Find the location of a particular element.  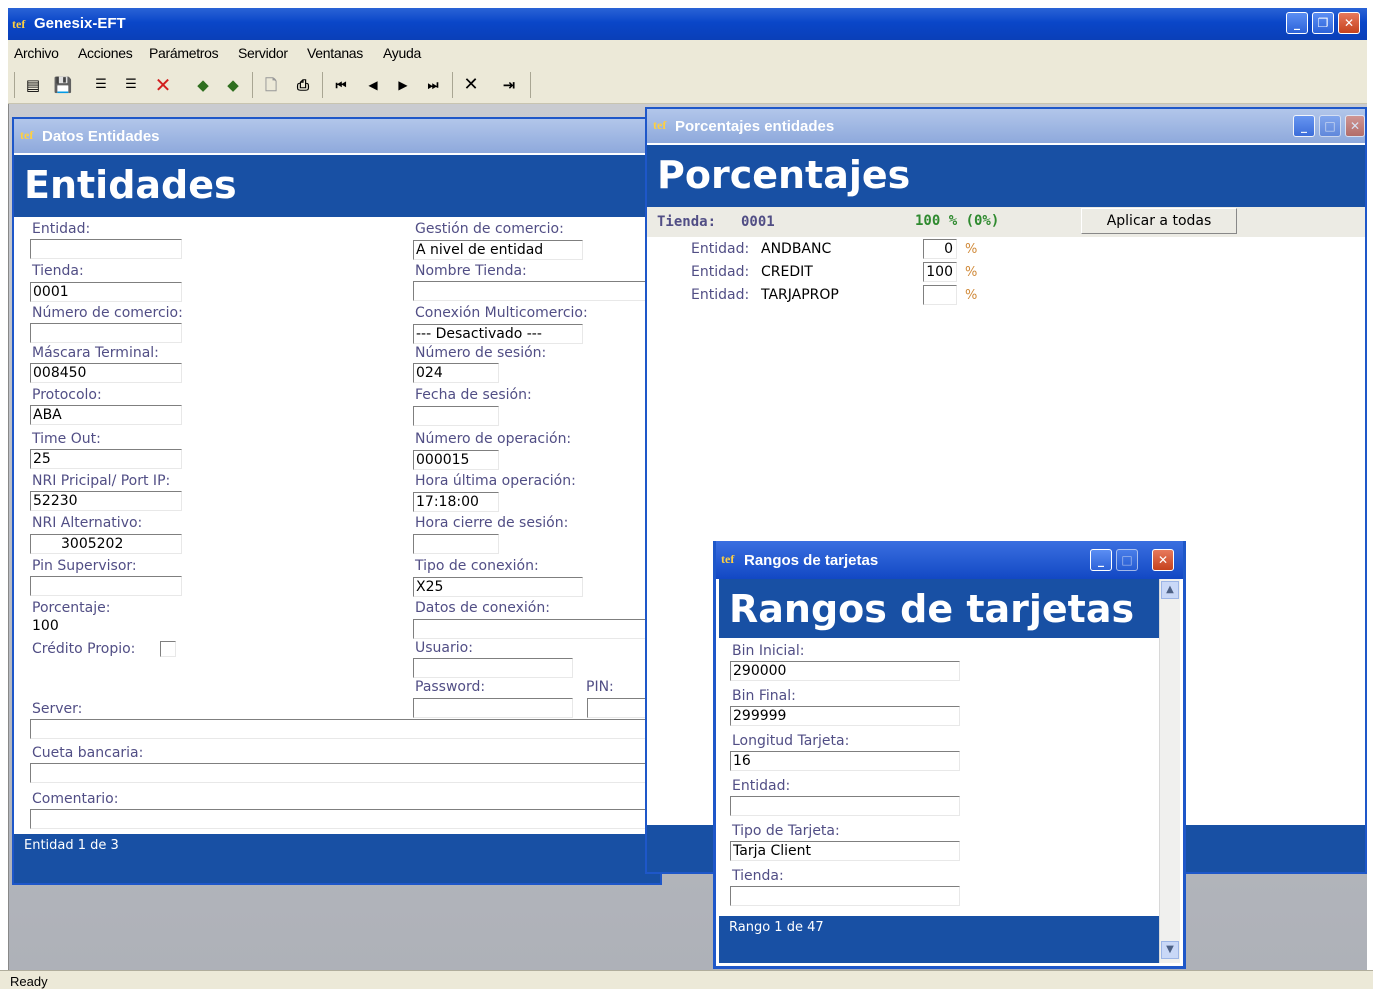

nri-principal-field: 52230 is located at coordinates (106, 501).